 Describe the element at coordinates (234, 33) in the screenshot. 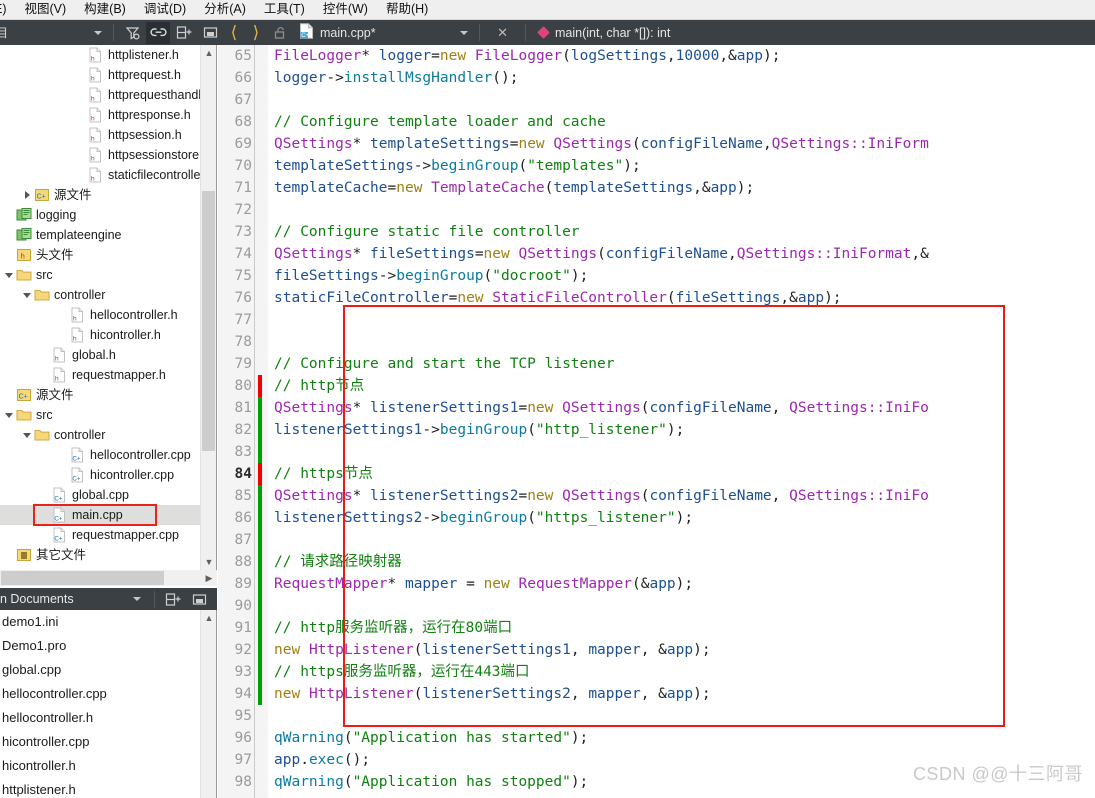

I see `navigate-back-icon: ⟨` at that location.